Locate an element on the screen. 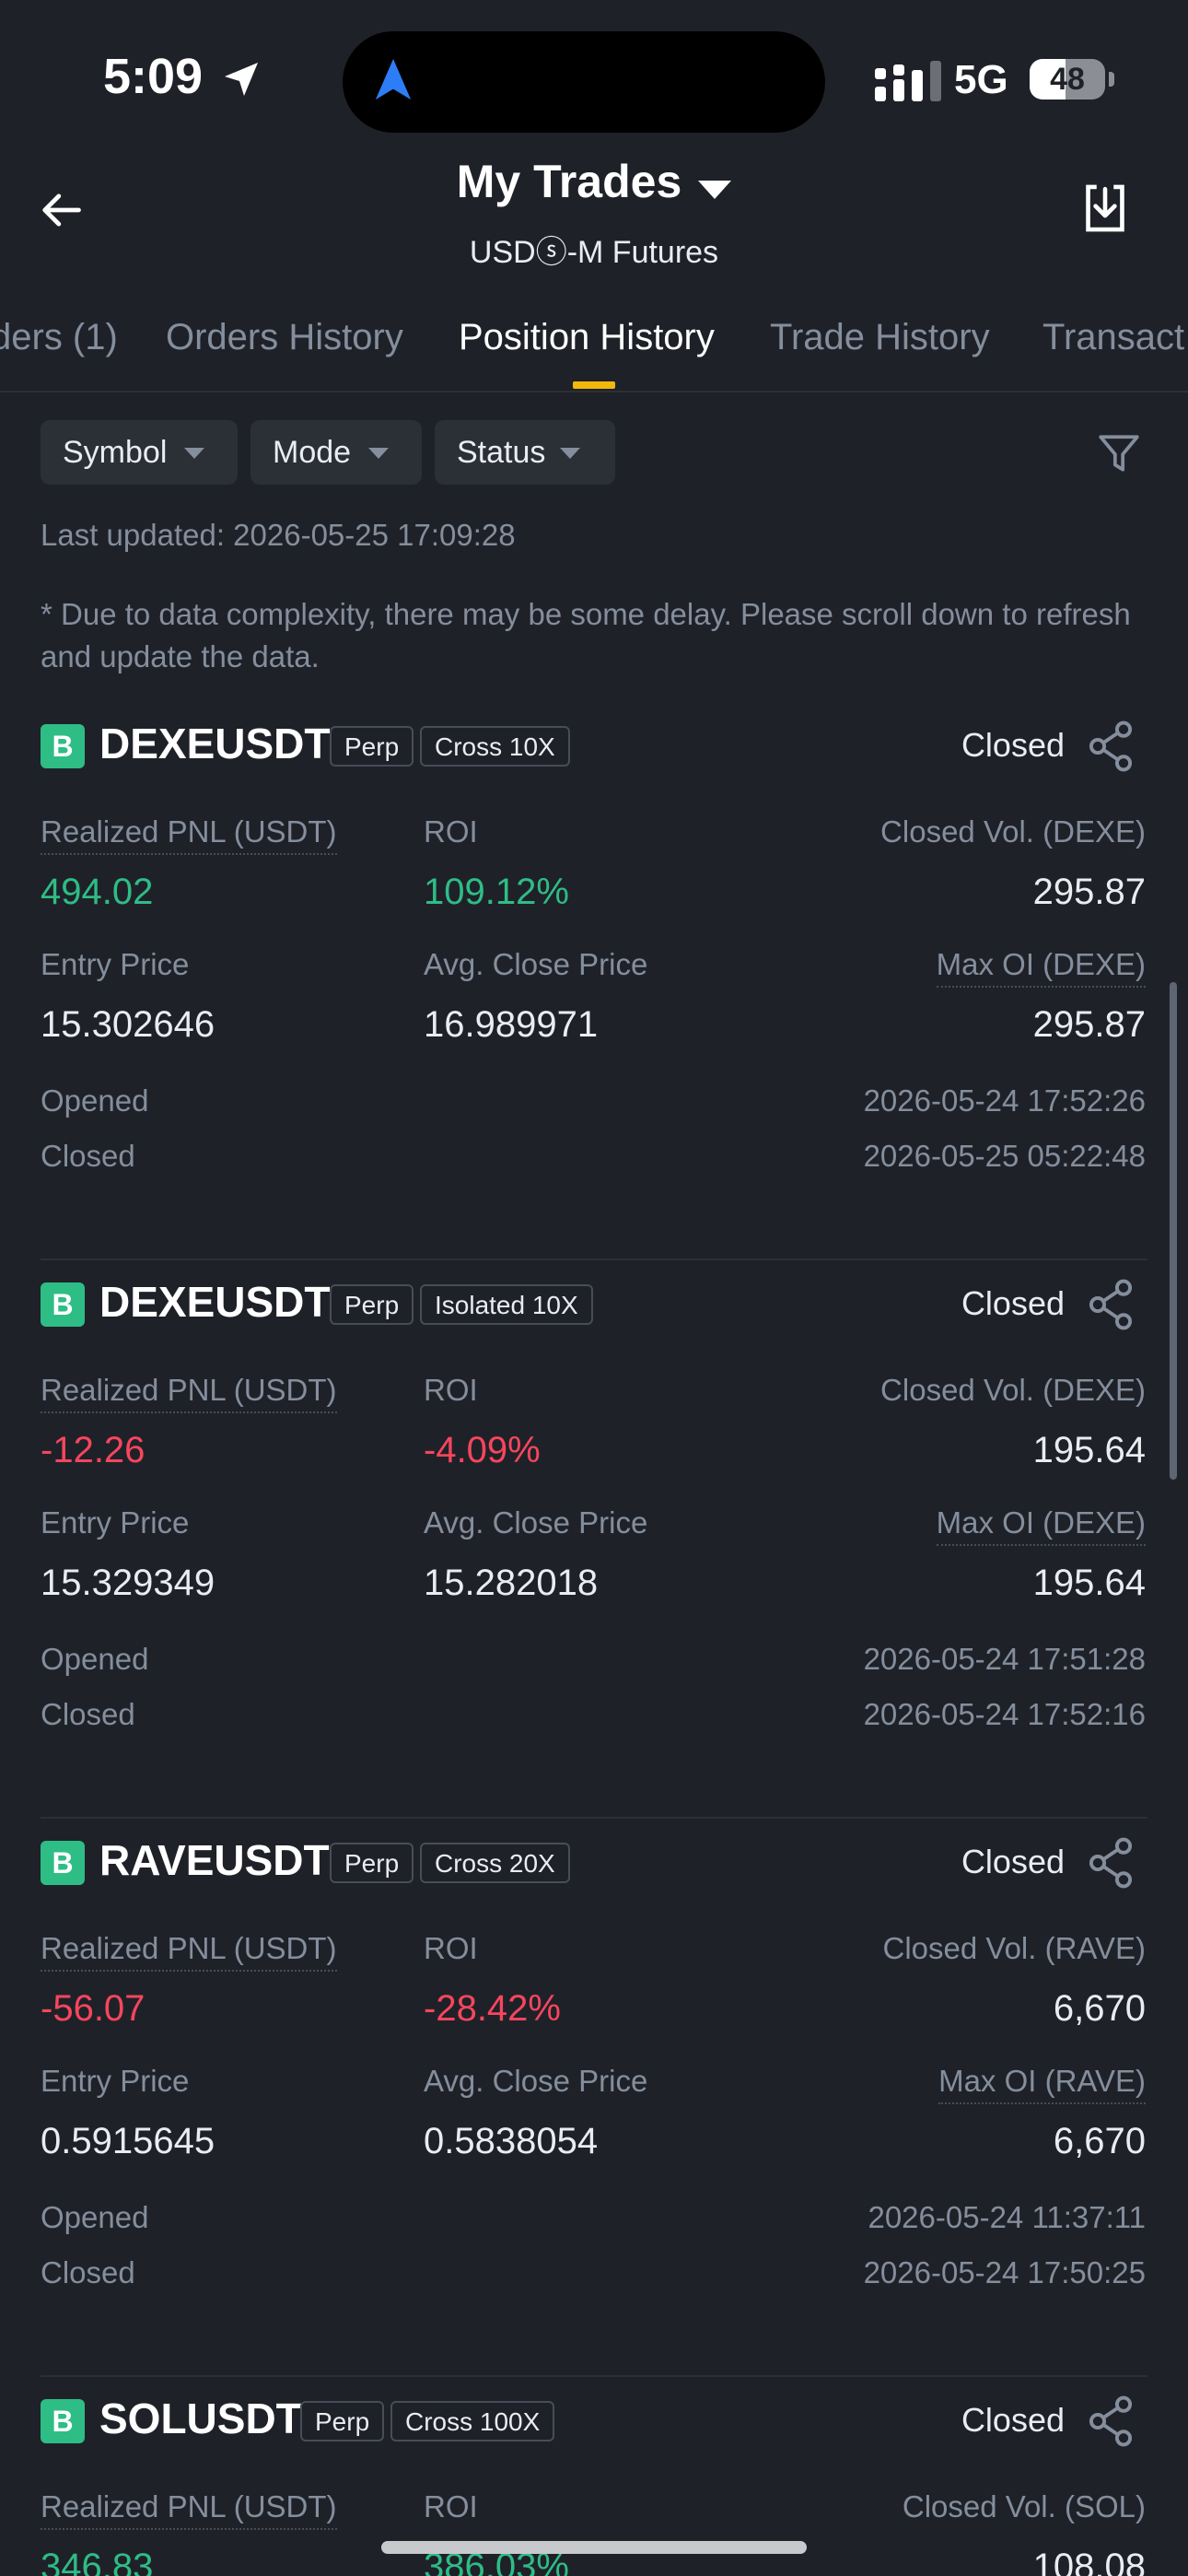  closed-vol-label: Closed Vol. (SOL) is located at coordinates (1024, 2506).